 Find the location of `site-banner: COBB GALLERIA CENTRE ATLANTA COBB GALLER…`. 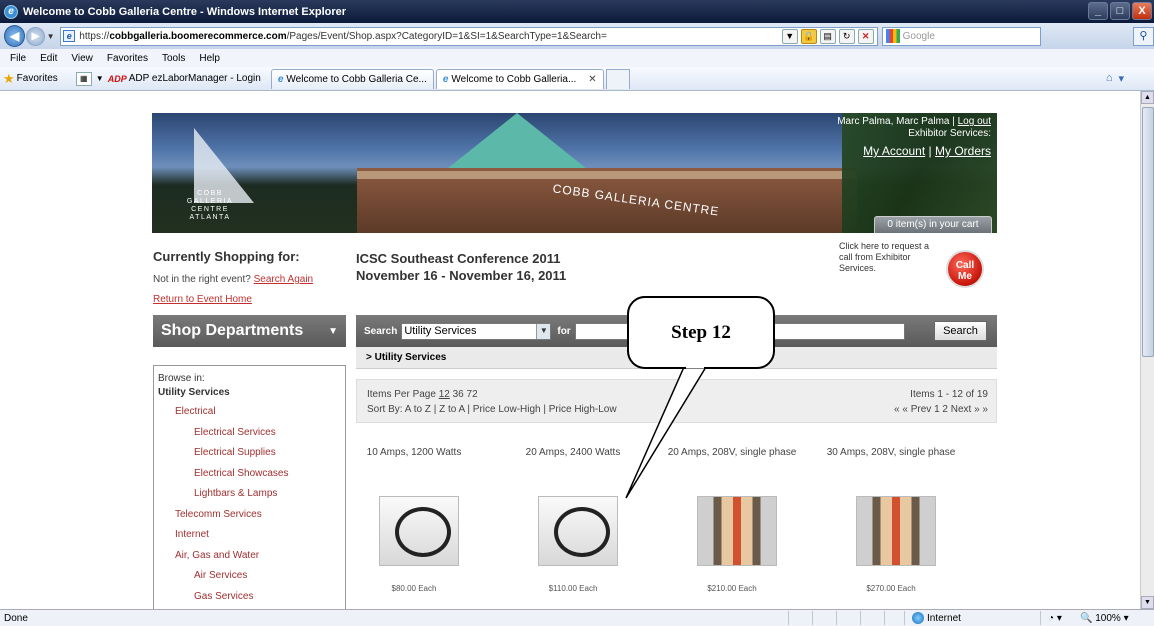

site-banner: COBB GALLERIA CENTRE ATLANTA COBB GALLER… is located at coordinates (574, 173).